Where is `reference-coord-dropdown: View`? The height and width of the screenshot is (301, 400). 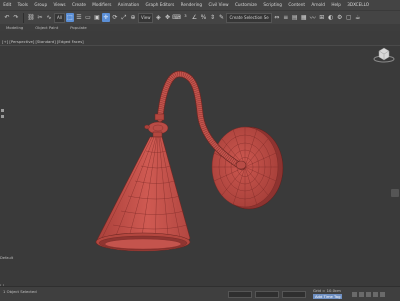 reference-coord-dropdown: View is located at coordinates (145, 17).